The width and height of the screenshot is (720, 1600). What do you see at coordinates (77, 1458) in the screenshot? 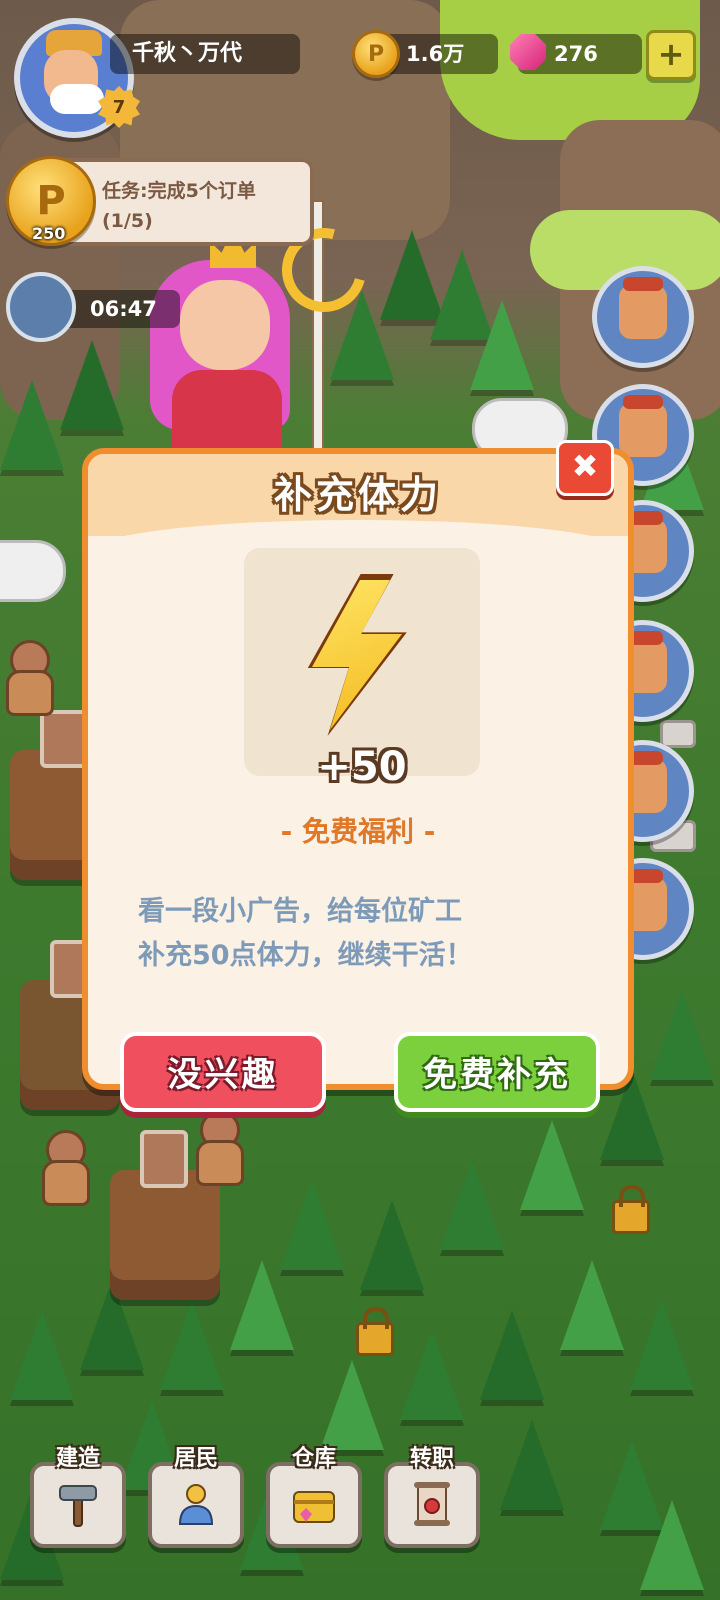
I see `nav-build-label: 建造` at bounding box center [77, 1458].